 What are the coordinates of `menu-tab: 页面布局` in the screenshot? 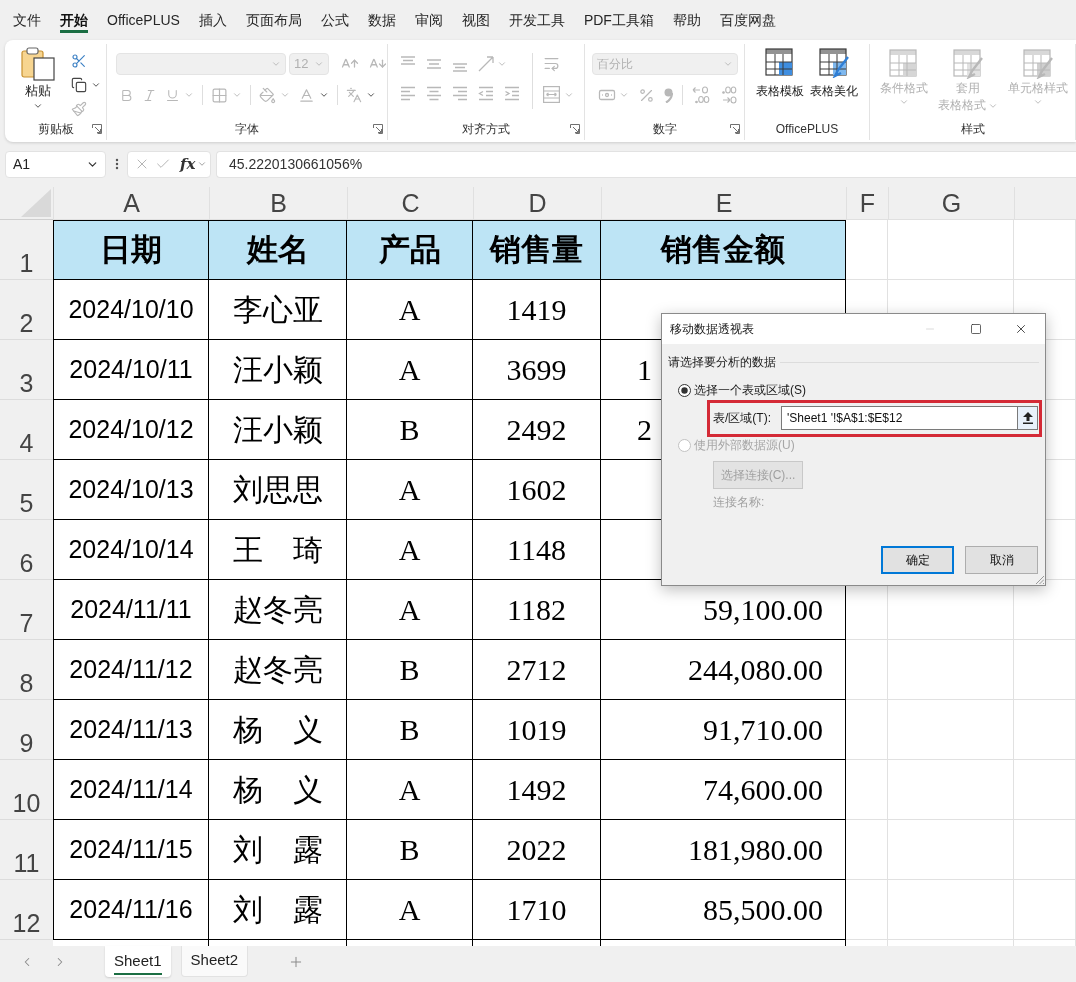 It's located at (273, 20).